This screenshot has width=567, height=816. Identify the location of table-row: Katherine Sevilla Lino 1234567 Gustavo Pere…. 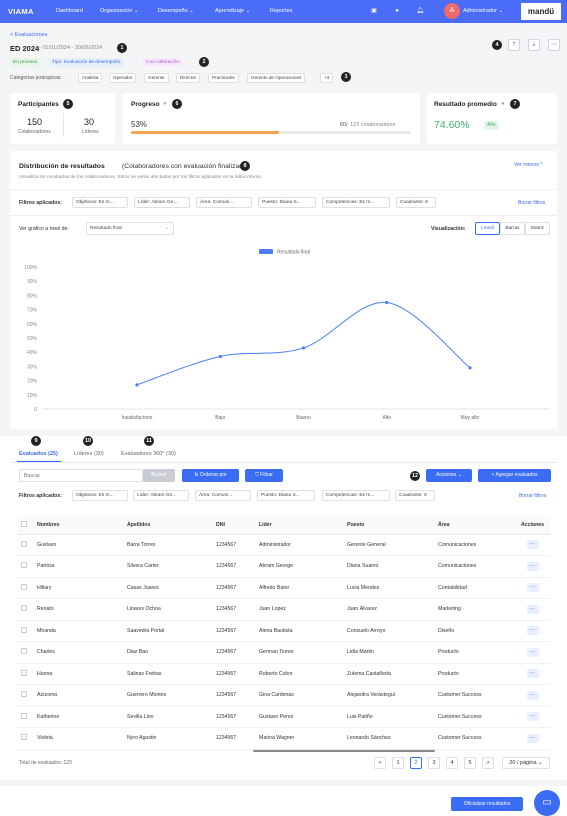
(283, 717).